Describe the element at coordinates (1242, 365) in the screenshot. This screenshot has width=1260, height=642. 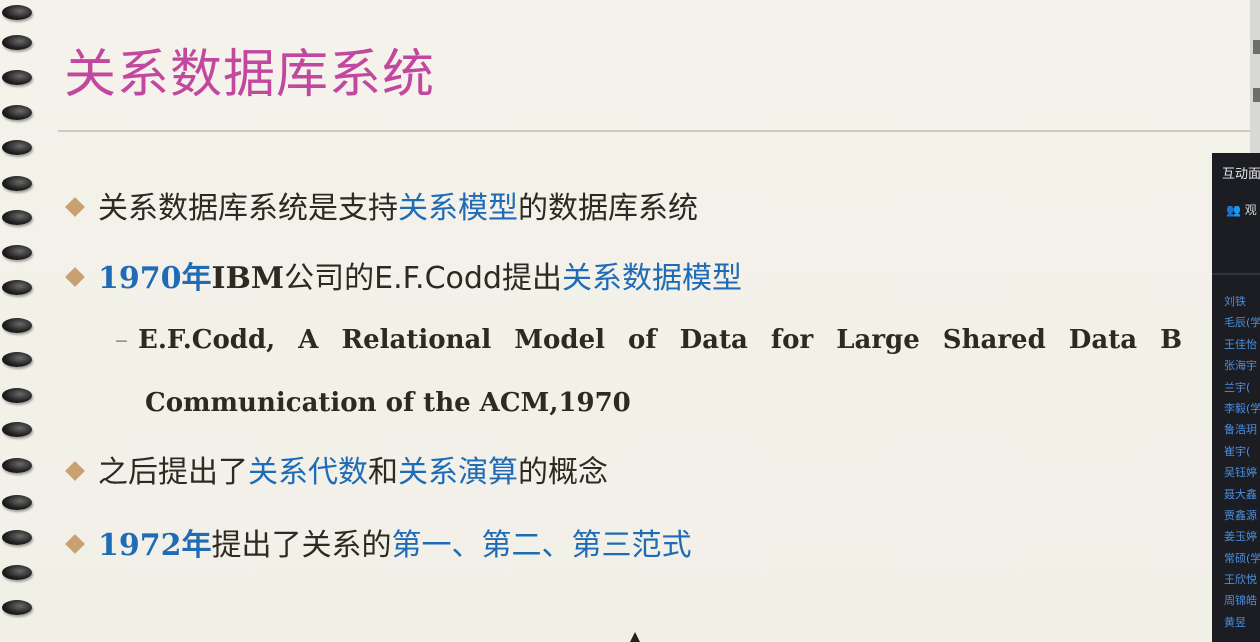
I see `participant-item: 张海宇` at that location.